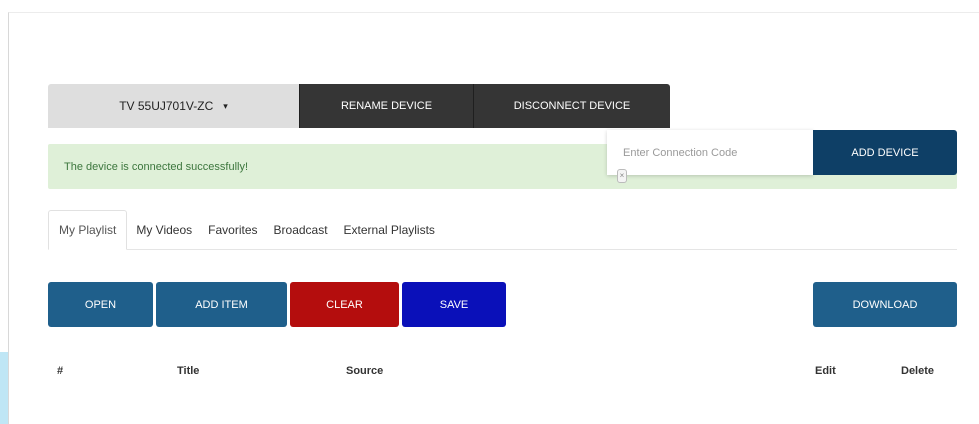  I want to click on column-header-number: #, so click(60, 371).